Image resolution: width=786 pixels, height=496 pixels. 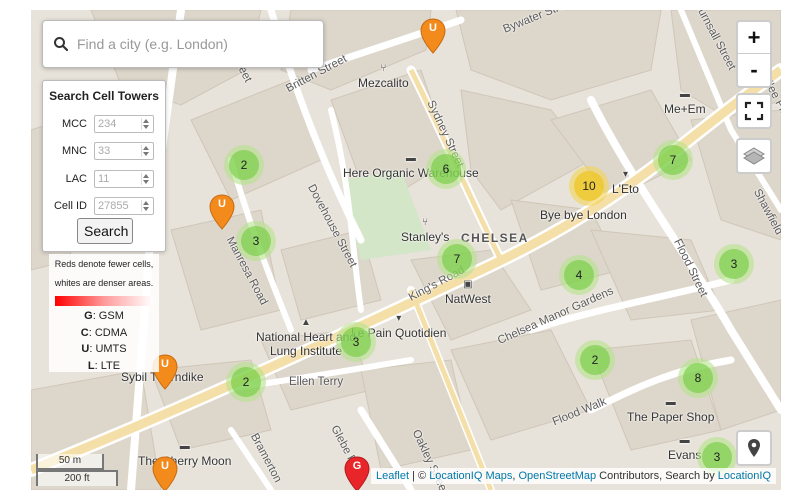 What do you see at coordinates (113, 206) in the screenshot?
I see `cell-id-placeholder: 27855` at bounding box center [113, 206].